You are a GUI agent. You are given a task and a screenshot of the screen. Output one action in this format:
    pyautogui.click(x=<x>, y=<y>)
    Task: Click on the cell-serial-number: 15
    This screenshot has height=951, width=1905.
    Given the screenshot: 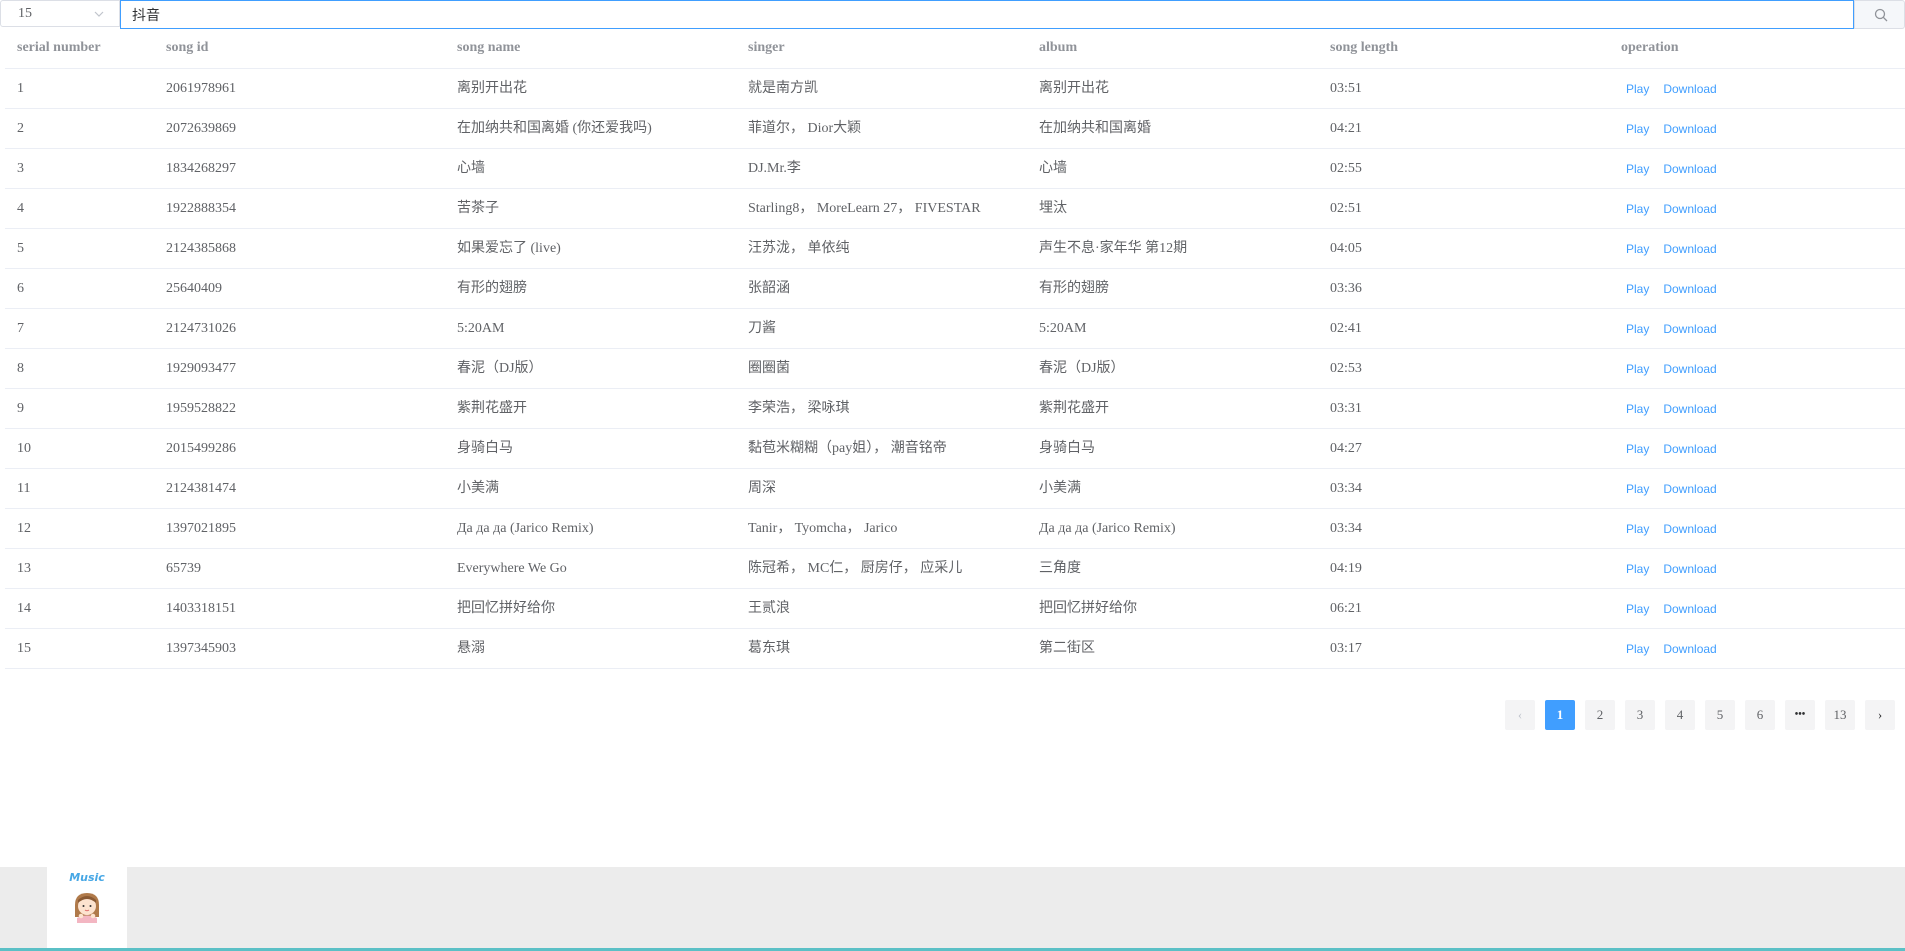 What is the action you would take?
    pyautogui.click(x=24, y=648)
    